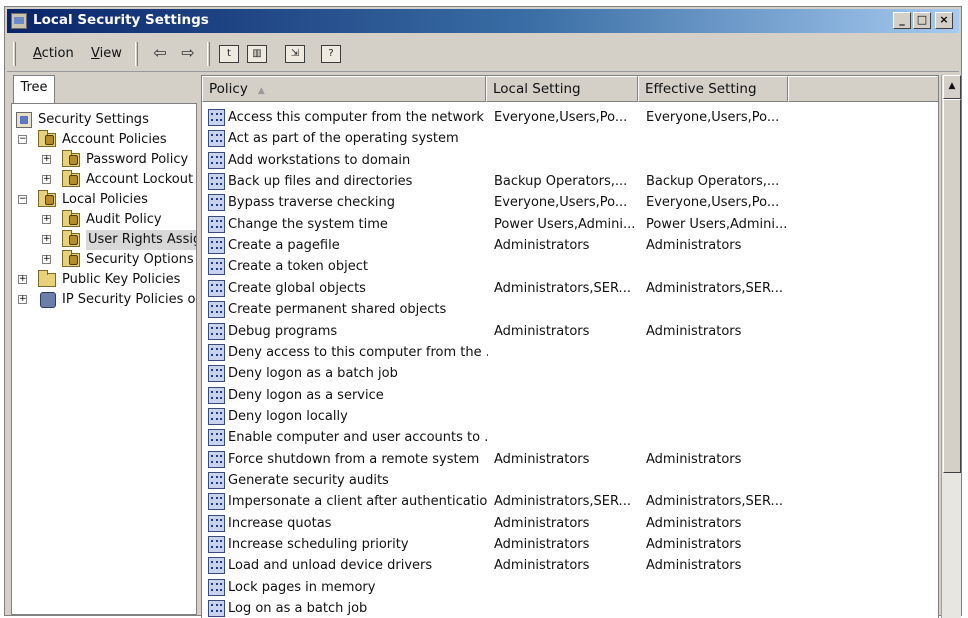 This screenshot has height=618, width=968. I want to click on show-hide-tree-icon: ▥, so click(257, 54).